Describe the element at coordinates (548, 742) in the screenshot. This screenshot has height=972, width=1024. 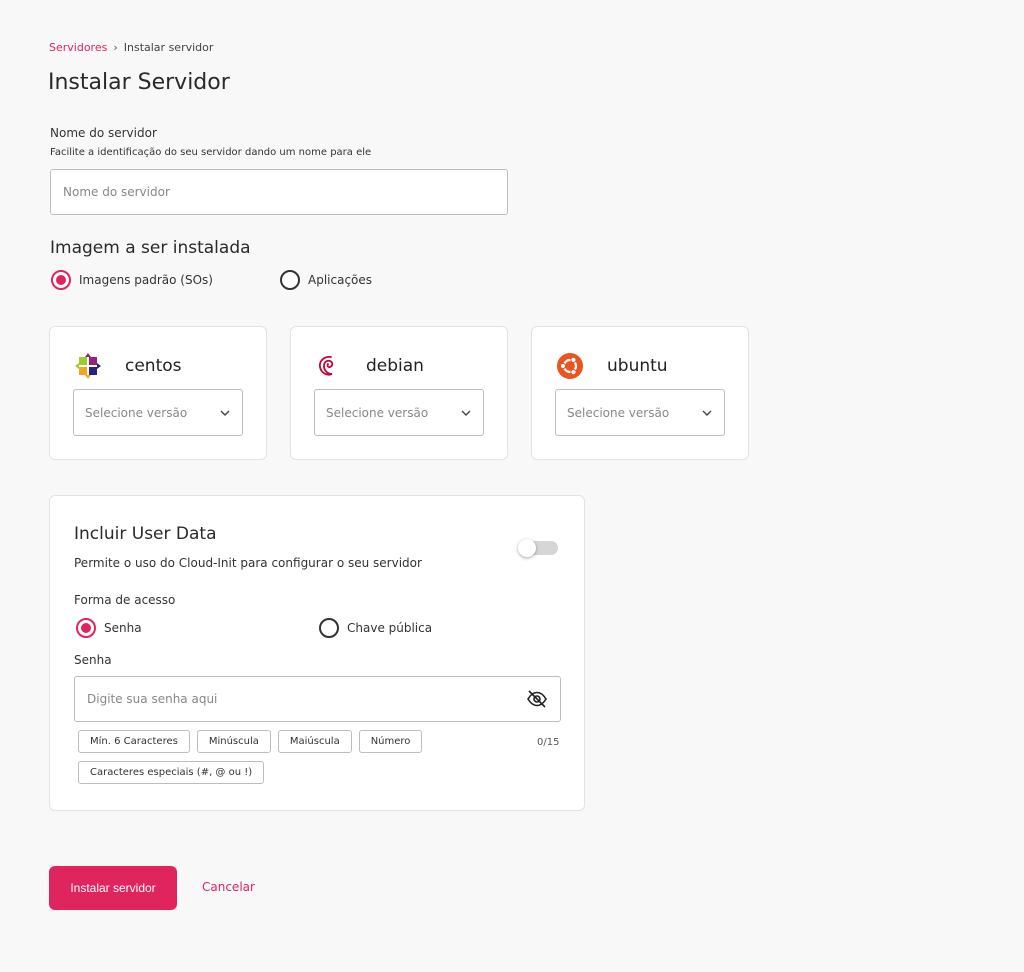
I see `password-counter: 0/15` at that location.